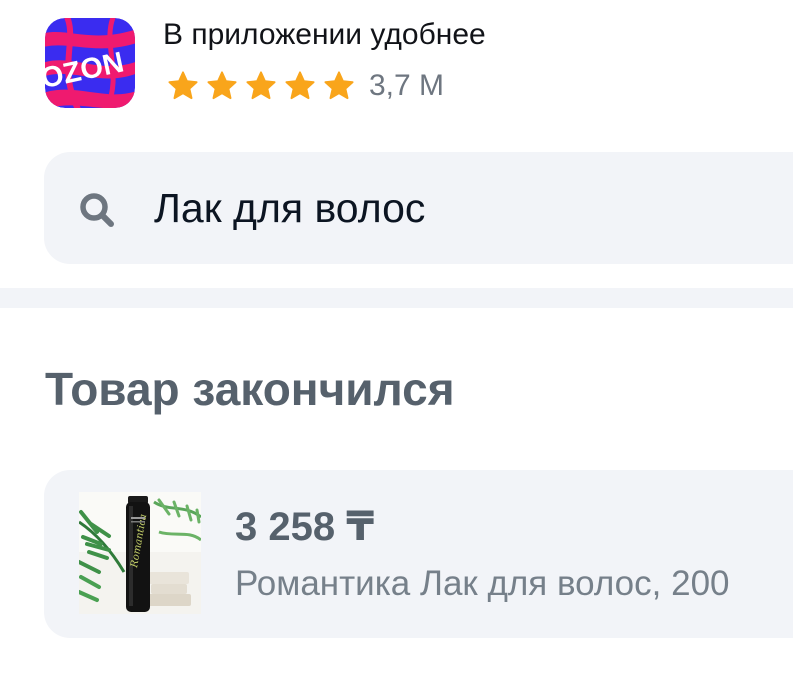 This screenshot has height=700, width=793. Describe the element at coordinates (250, 389) in the screenshot. I see `out-of-stock-heading: Товар закончился` at that location.